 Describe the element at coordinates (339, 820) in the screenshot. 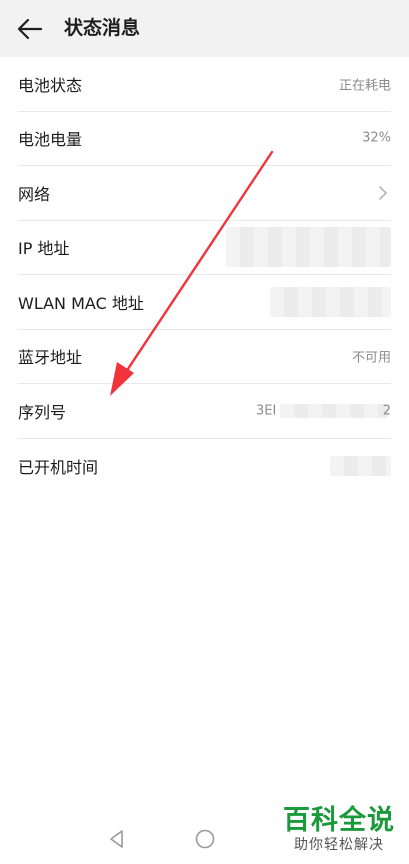

I see `watermark-logo: 百科全说` at that location.